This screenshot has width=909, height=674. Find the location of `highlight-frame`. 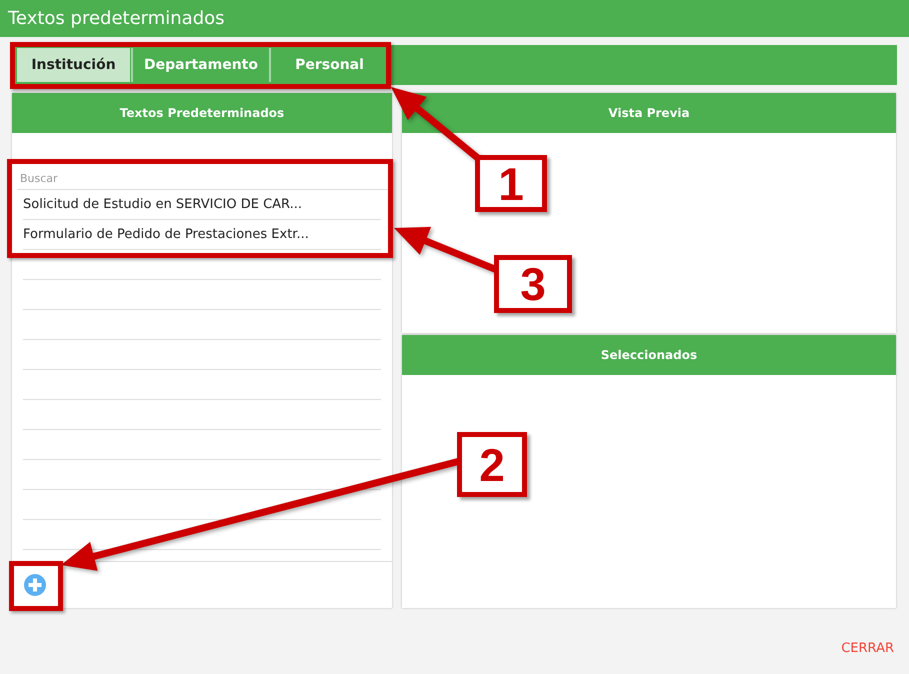

highlight-frame is located at coordinates (36, 586).